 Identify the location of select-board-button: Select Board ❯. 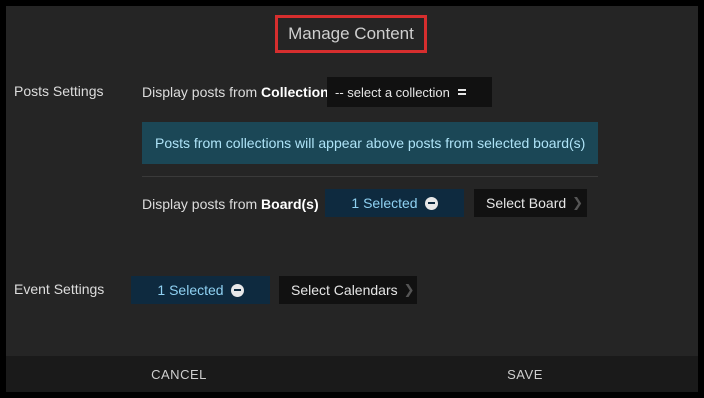
(530, 203).